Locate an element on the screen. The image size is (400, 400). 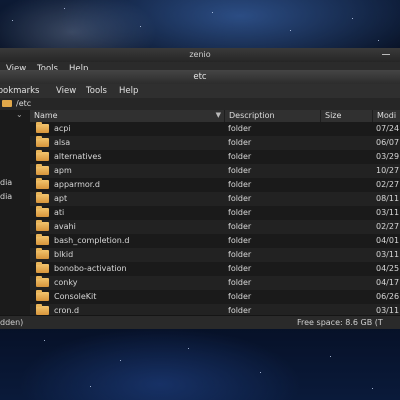
file-row: bash_completion.d folder 04/01 is located at coordinates (215, 241).